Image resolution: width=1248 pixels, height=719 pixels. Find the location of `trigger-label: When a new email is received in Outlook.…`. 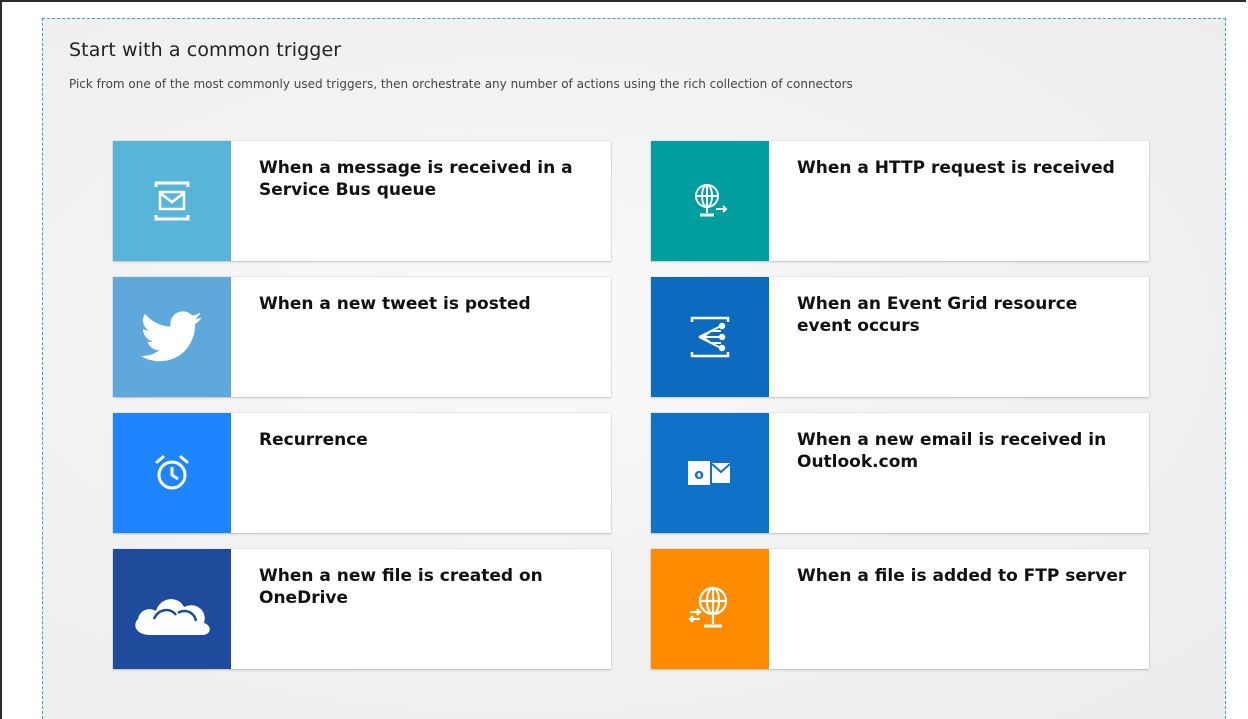

trigger-label: When a new email is received in Outlook.… is located at coordinates (952, 451).